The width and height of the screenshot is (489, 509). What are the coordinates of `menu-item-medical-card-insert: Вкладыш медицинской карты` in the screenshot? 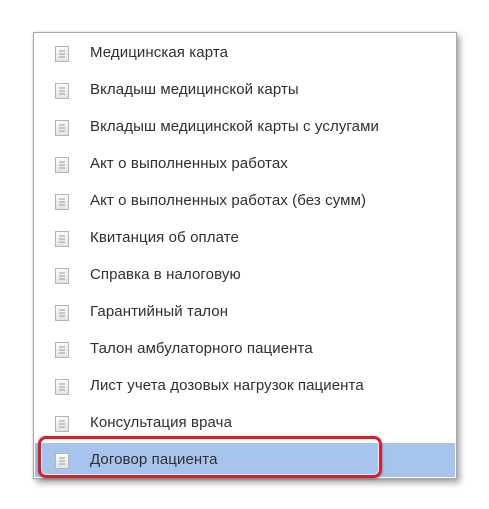 It's located at (245, 90).